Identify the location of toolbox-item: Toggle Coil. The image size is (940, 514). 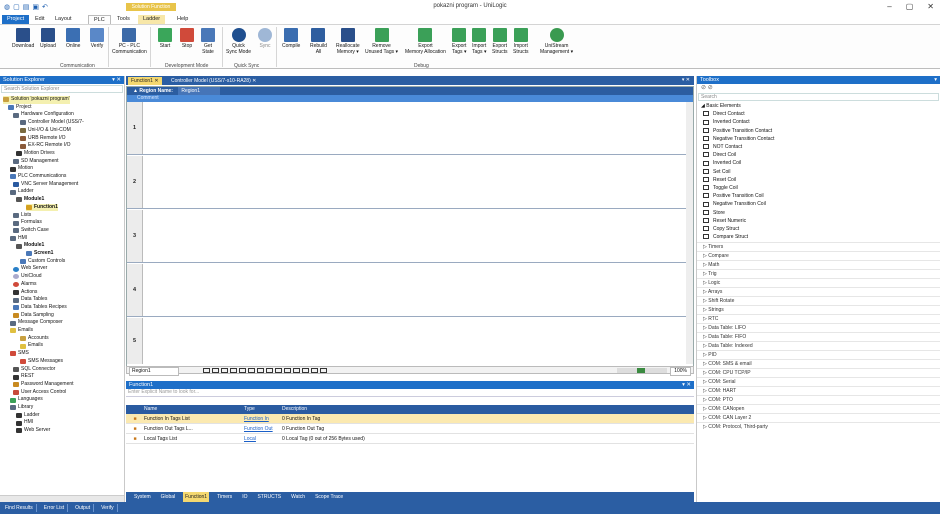
(818, 188).